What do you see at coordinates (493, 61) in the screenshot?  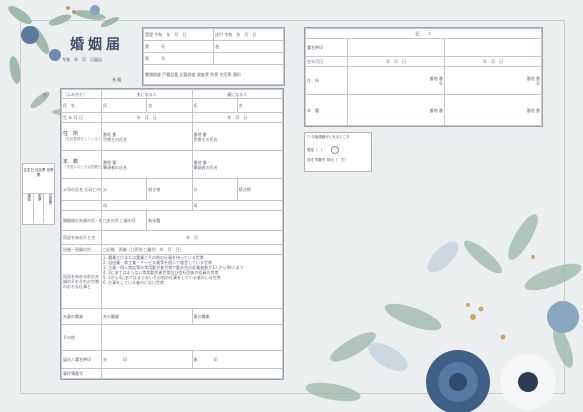 I see `witness-2-birth: 年 月 日` at bounding box center [493, 61].